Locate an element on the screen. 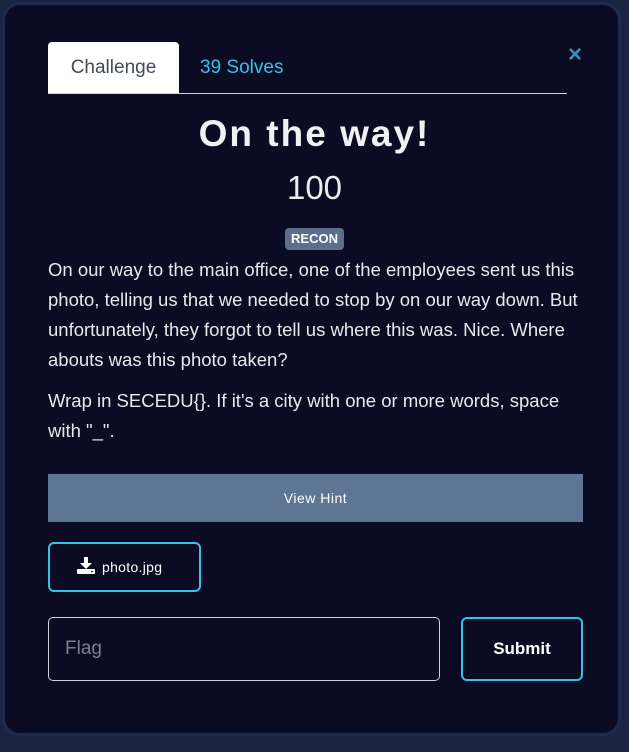 This screenshot has height=752, width=629. download-icon is located at coordinates (86, 565).